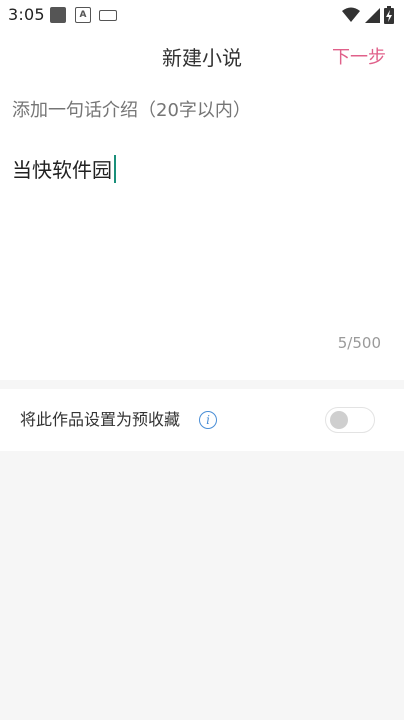  What do you see at coordinates (83, 15) in the screenshot?
I see `a-box-icon: A` at bounding box center [83, 15].